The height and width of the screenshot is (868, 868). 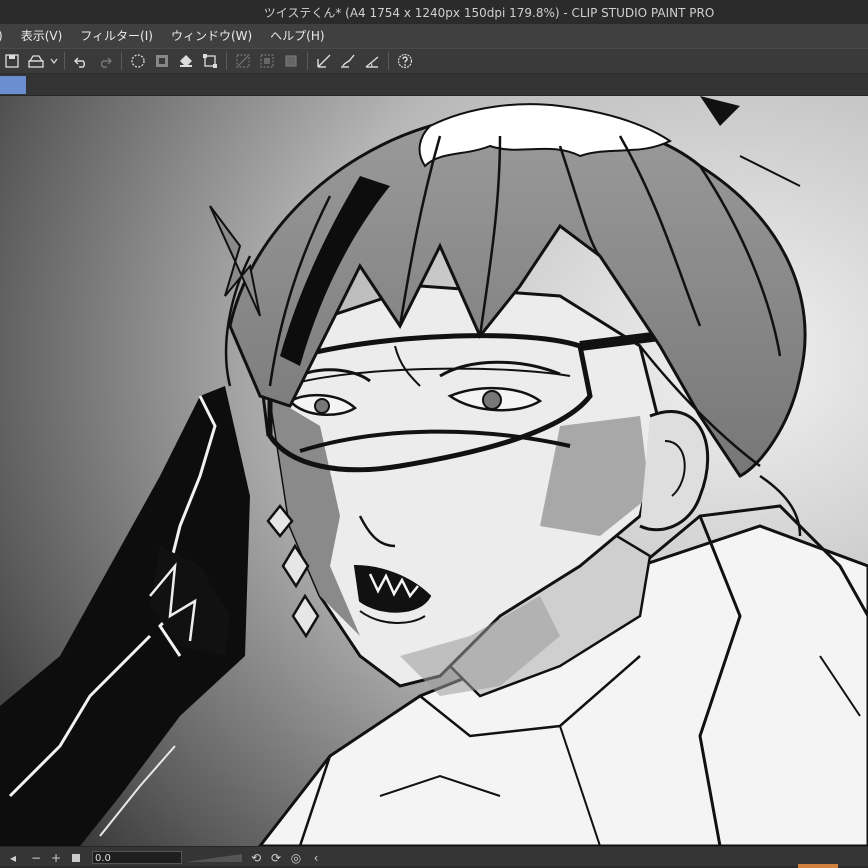 What do you see at coordinates (243, 61) in the screenshot?
I see `deselect-icon` at bounding box center [243, 61].